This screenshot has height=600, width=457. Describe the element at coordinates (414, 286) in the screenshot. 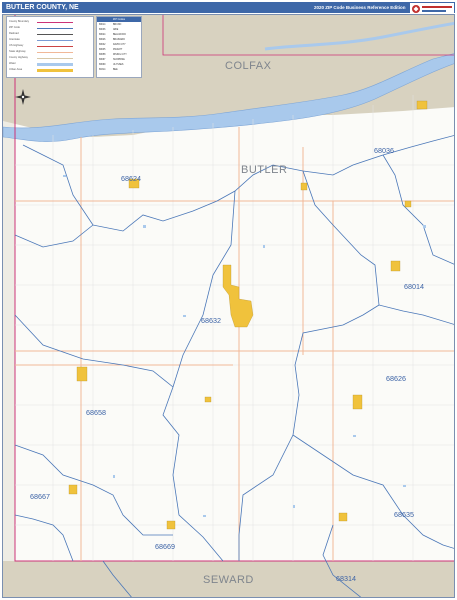

I see `zip-label-68014: 68014` at that location.